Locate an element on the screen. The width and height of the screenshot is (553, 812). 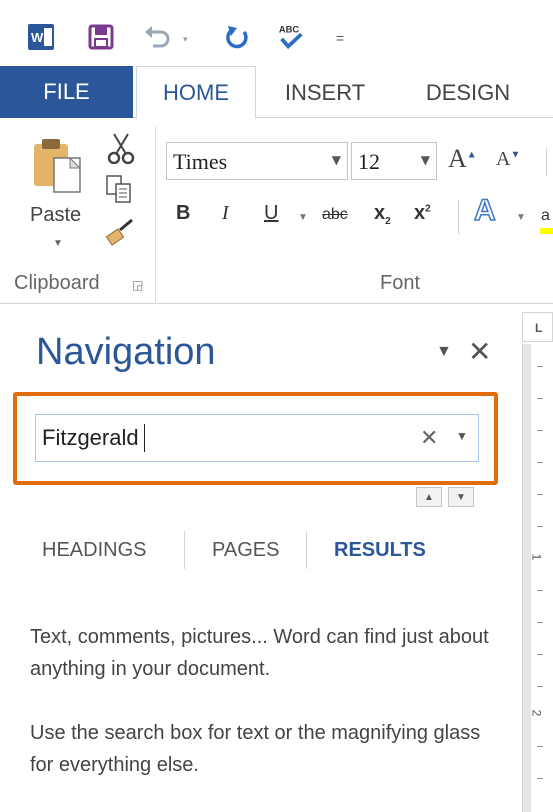
font-name-dropdown-icon: ▼ is located at coordinates (336, 160).